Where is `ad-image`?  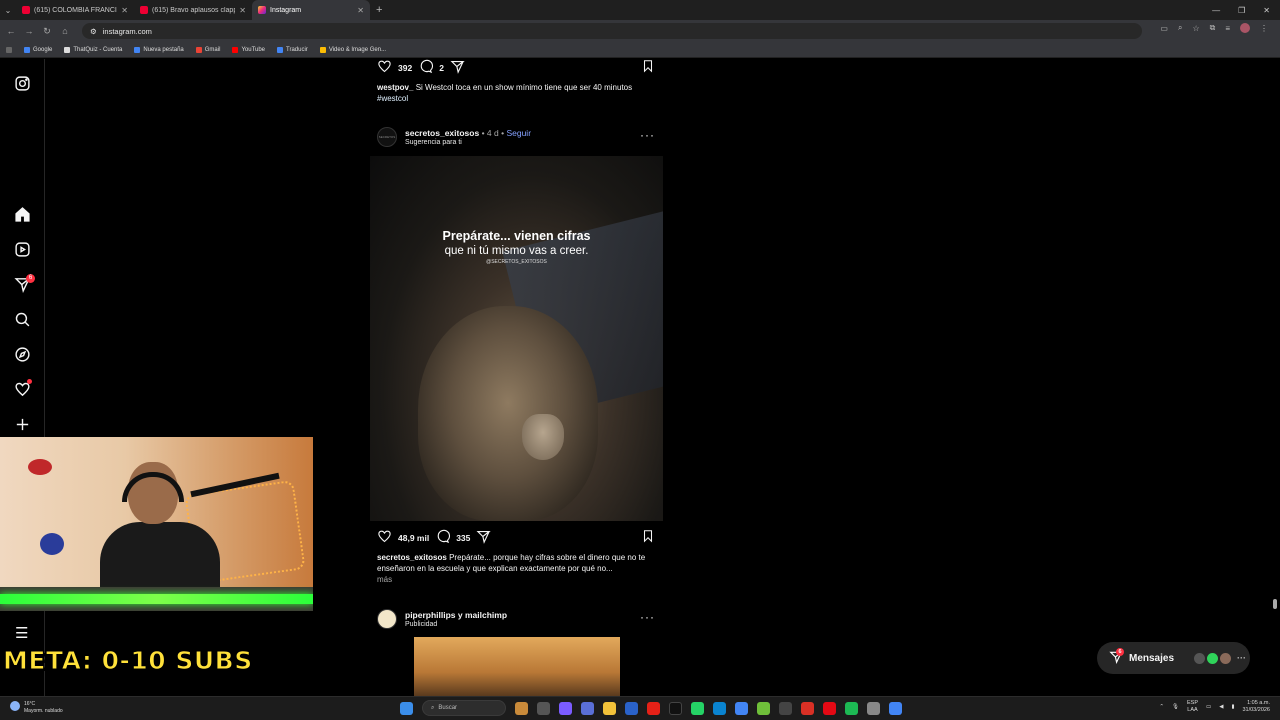
ad-image is located at coordinates (516, 666).